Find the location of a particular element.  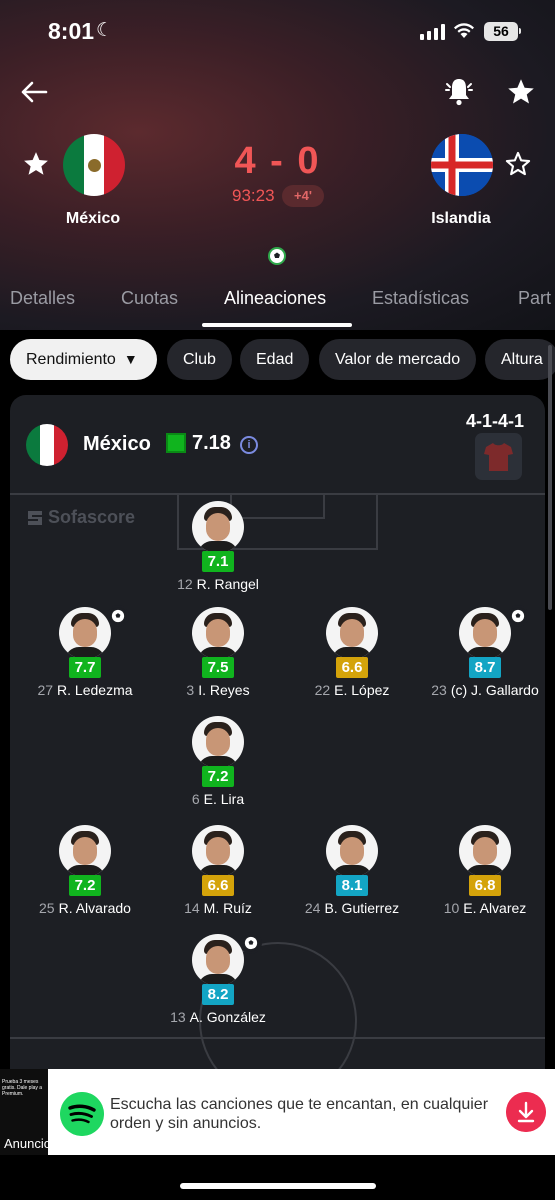

battery-indicator: 56 is located at coordinates (501, 31).